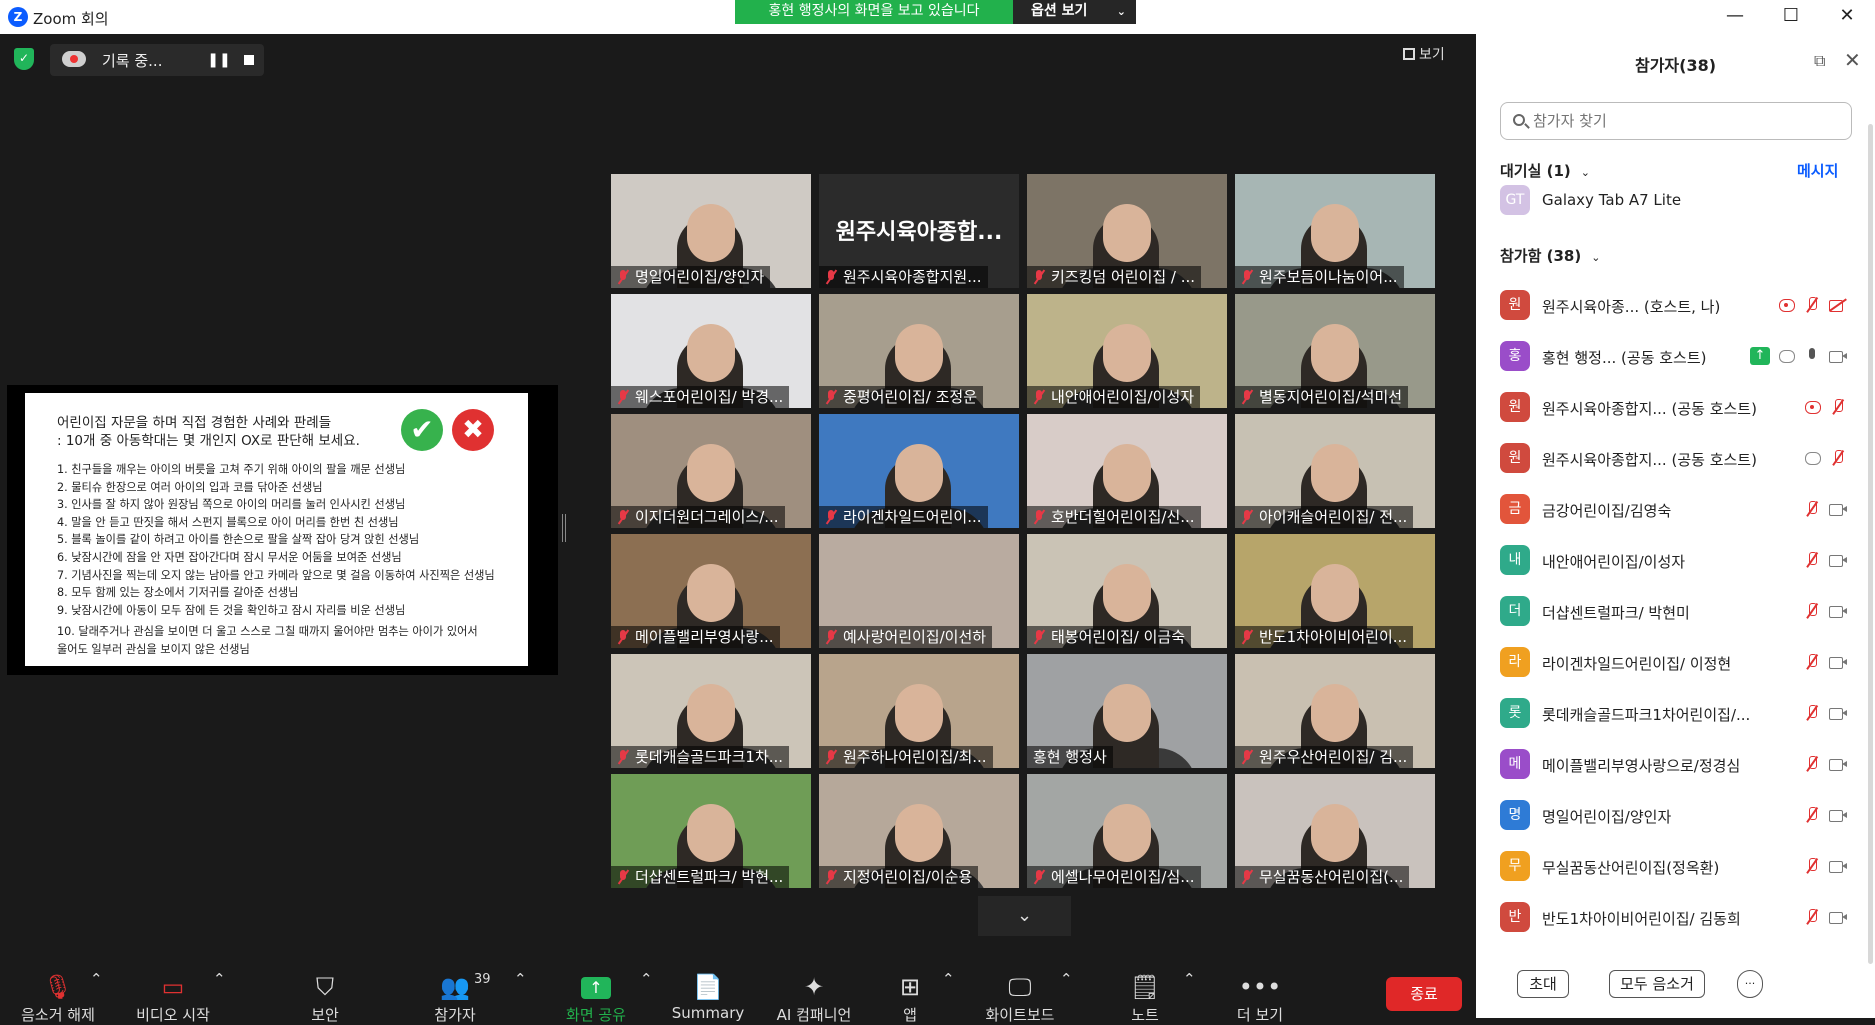  I want to click on participant-row: 무 무실꿈동산어린이집(정옥환), so click(1676, 867).